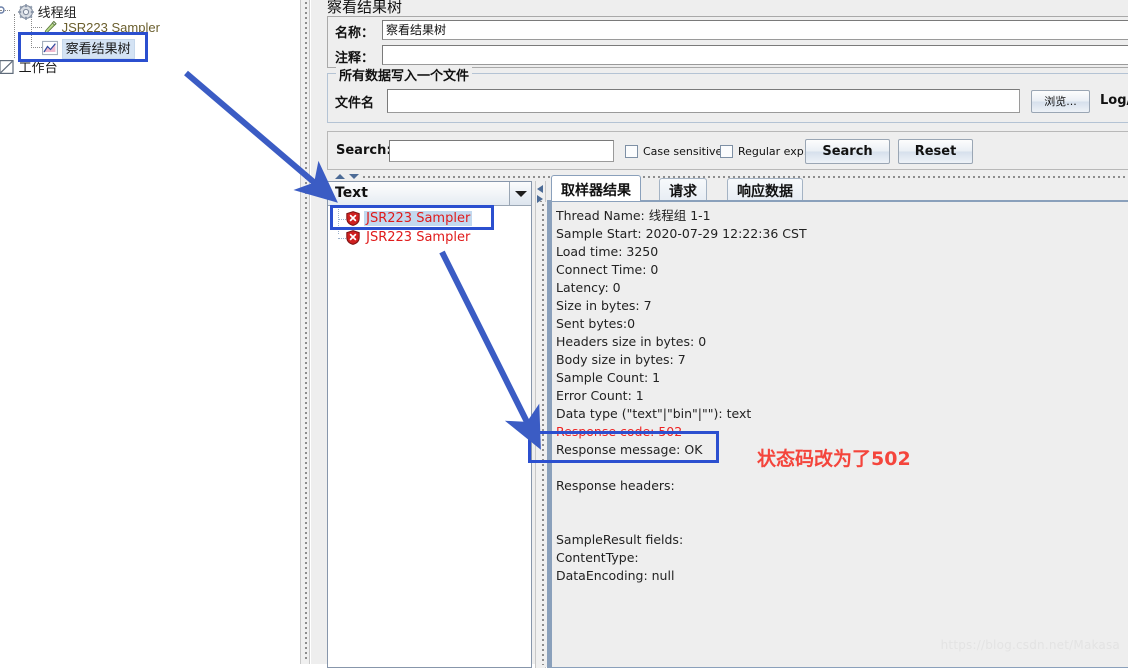  I want to click on list-connector-h1, so click(342, 219).